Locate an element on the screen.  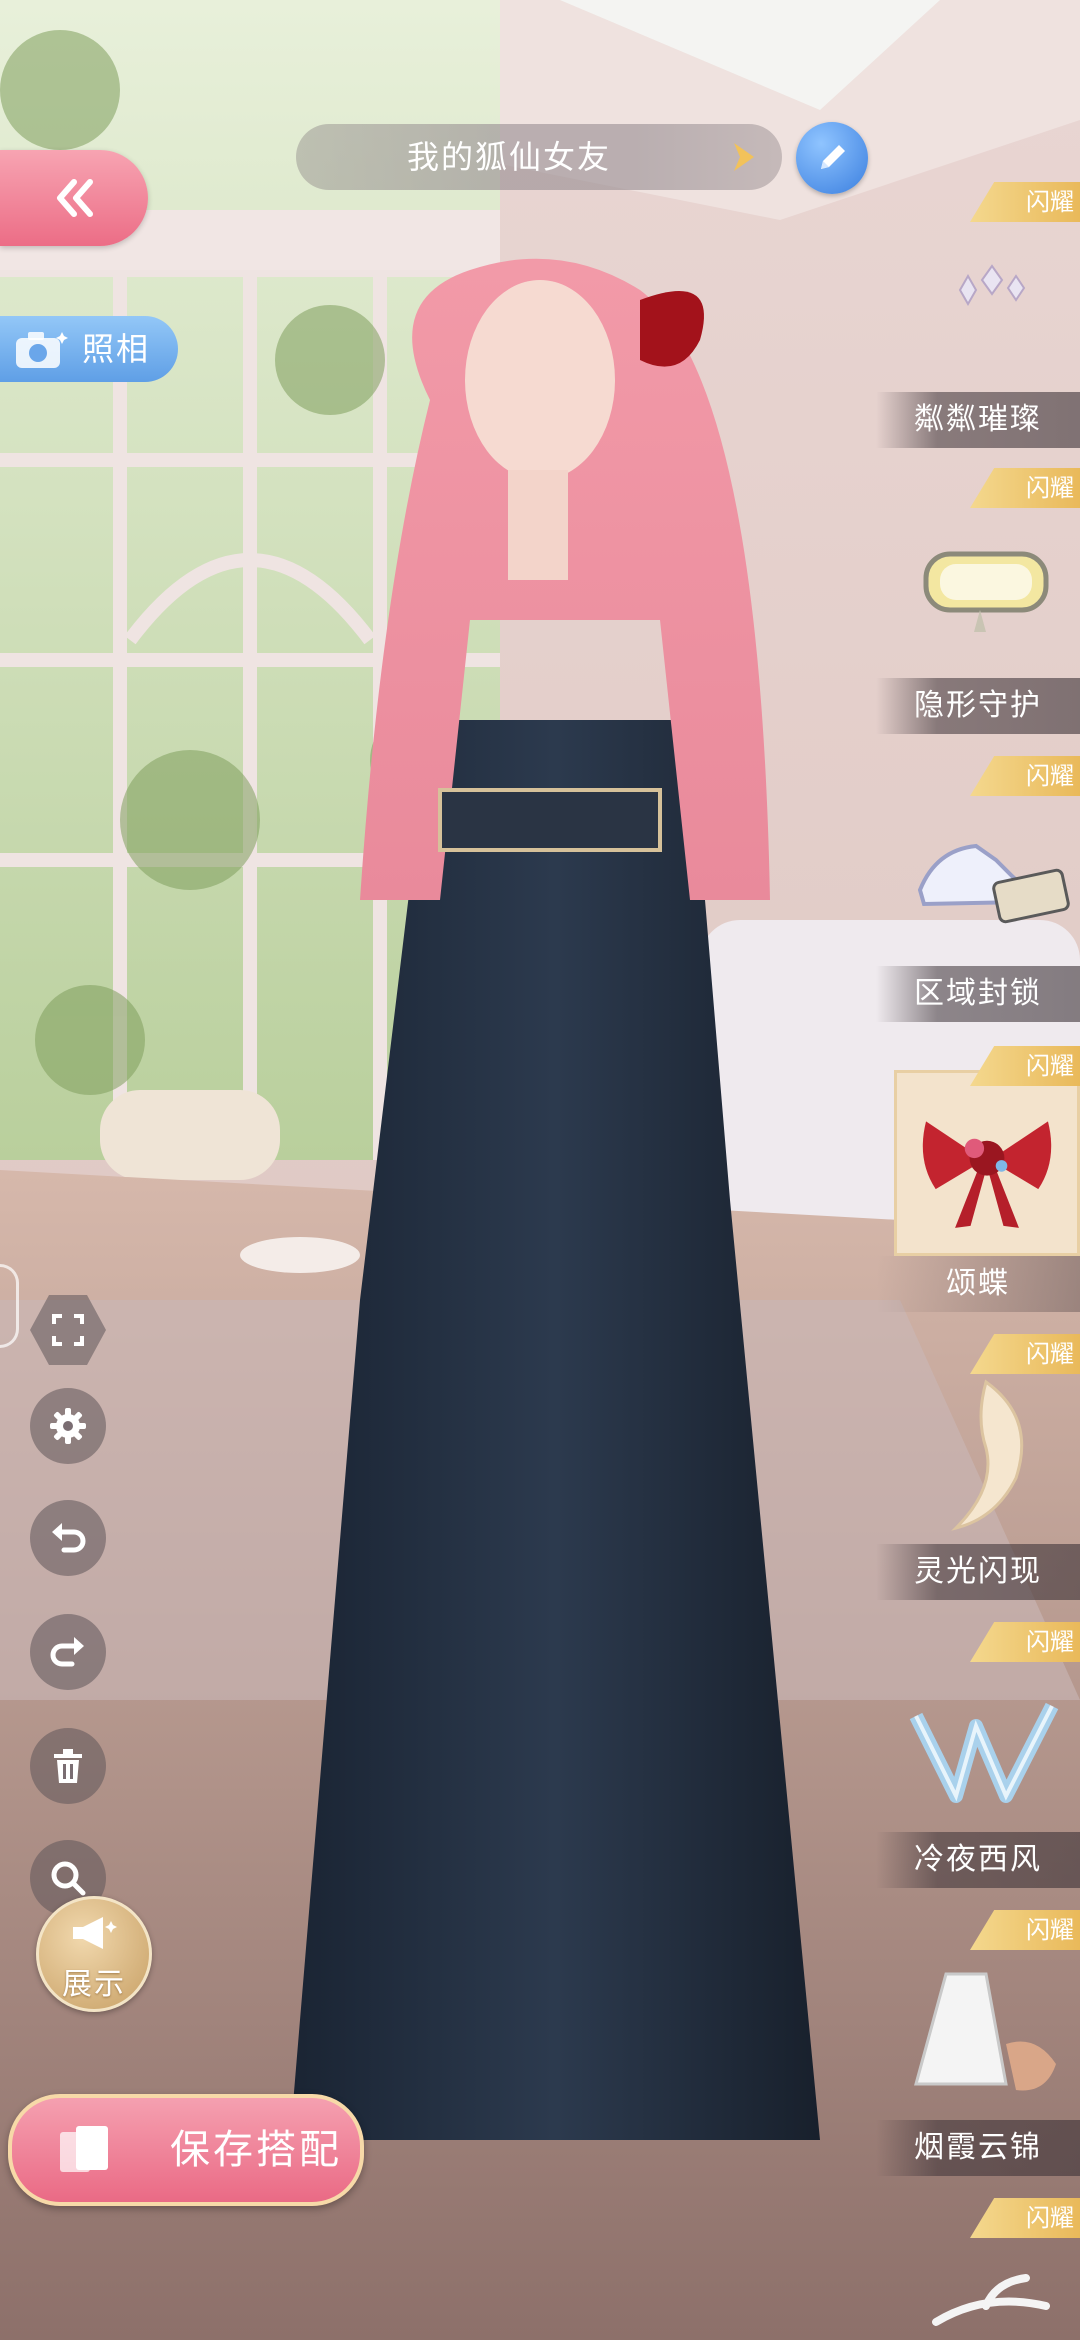
feather-tail-icon is located at coordinates (987, 1455).